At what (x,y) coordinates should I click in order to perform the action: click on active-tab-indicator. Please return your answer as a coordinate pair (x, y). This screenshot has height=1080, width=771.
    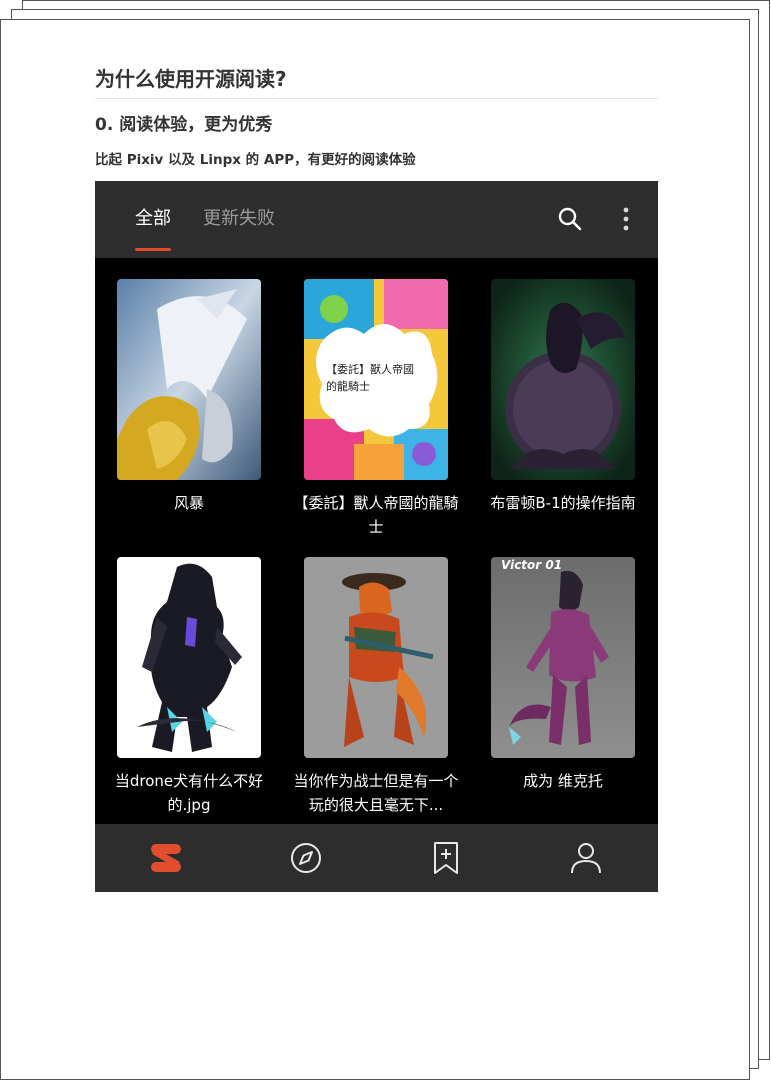
    Looking at the image, I should click on (153, 249).